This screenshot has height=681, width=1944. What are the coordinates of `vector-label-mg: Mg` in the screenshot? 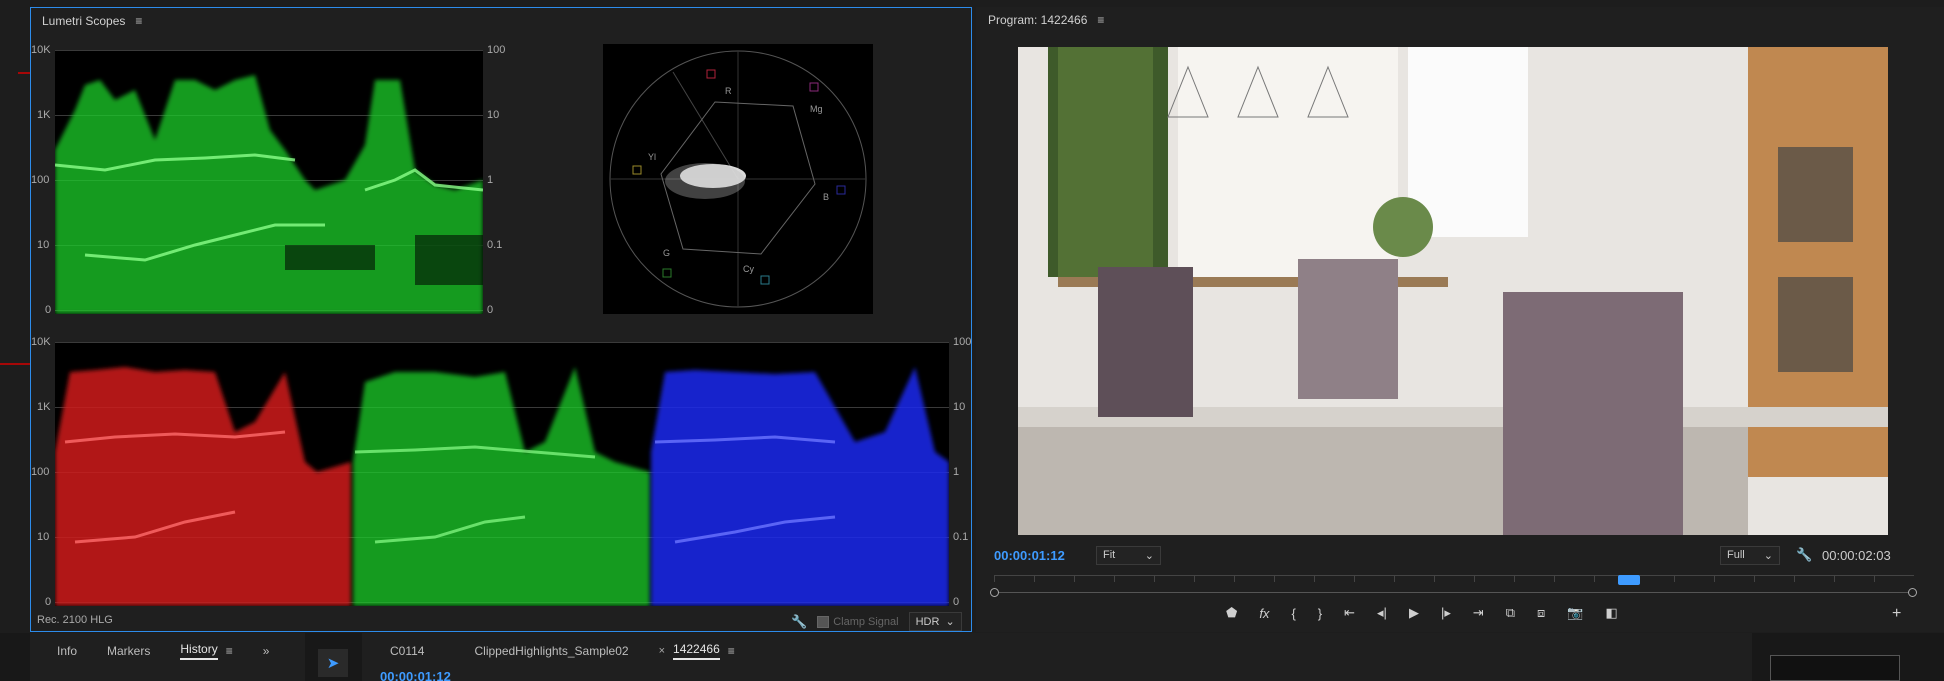 It's located at (816, 109).